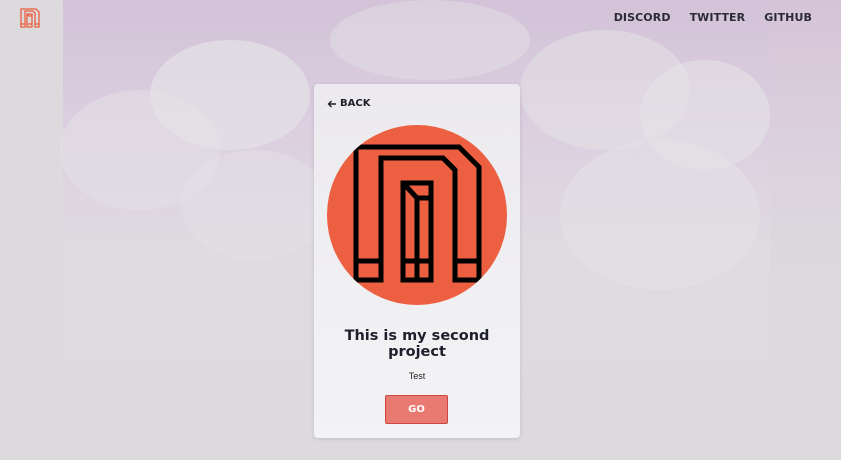  I want to click on nav-link-github: GITHUB, so click(788, 17).